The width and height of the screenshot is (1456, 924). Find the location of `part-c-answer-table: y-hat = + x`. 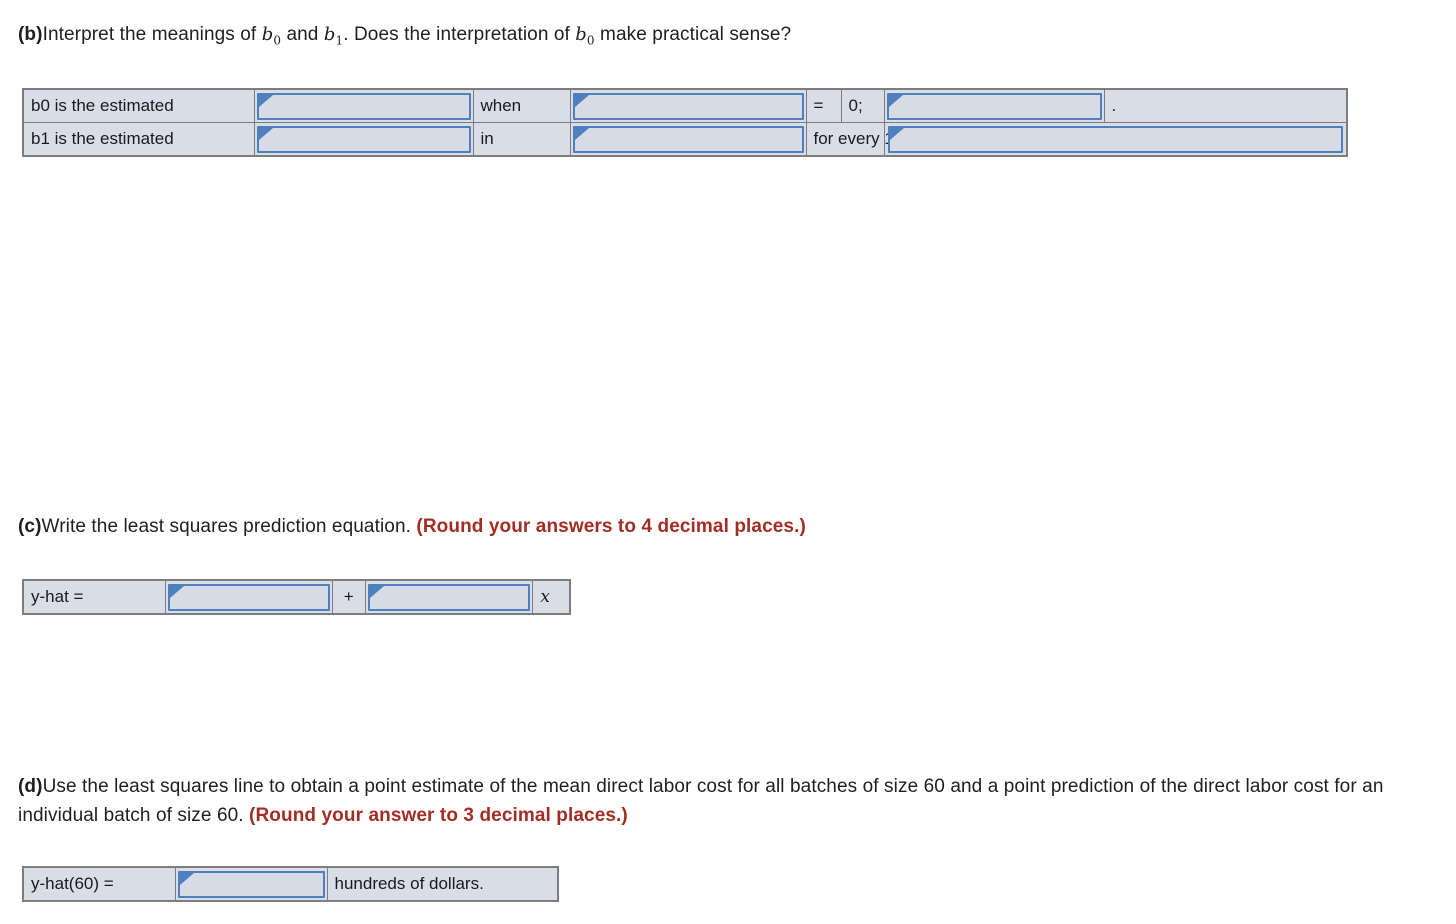

part-c-answer-table: y-hat = + x is located at coordinates (296, 597).